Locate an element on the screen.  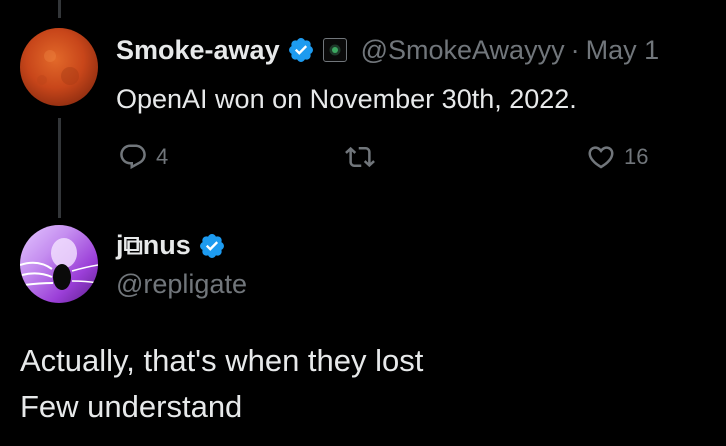
tweet1-author-name: Smoke-away is located at coordinates (198, 50).